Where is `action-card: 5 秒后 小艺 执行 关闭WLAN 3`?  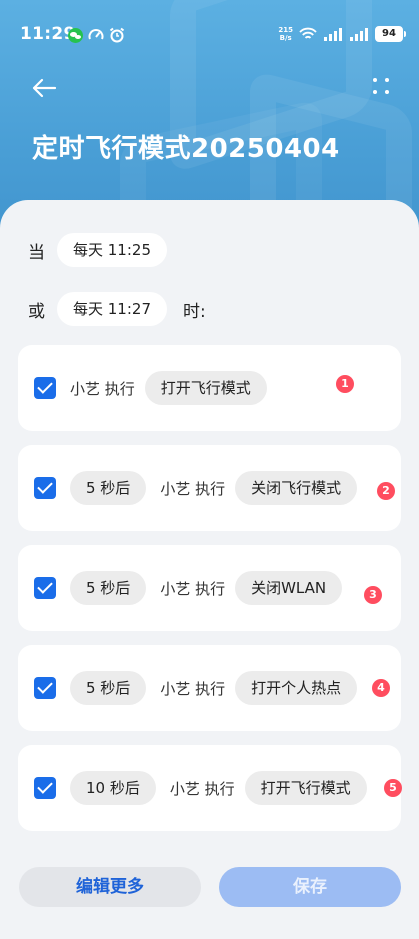
action-card: 5 秒后 小艺 执行 关闭WLAN 3 is located at coordinates (209, 588).